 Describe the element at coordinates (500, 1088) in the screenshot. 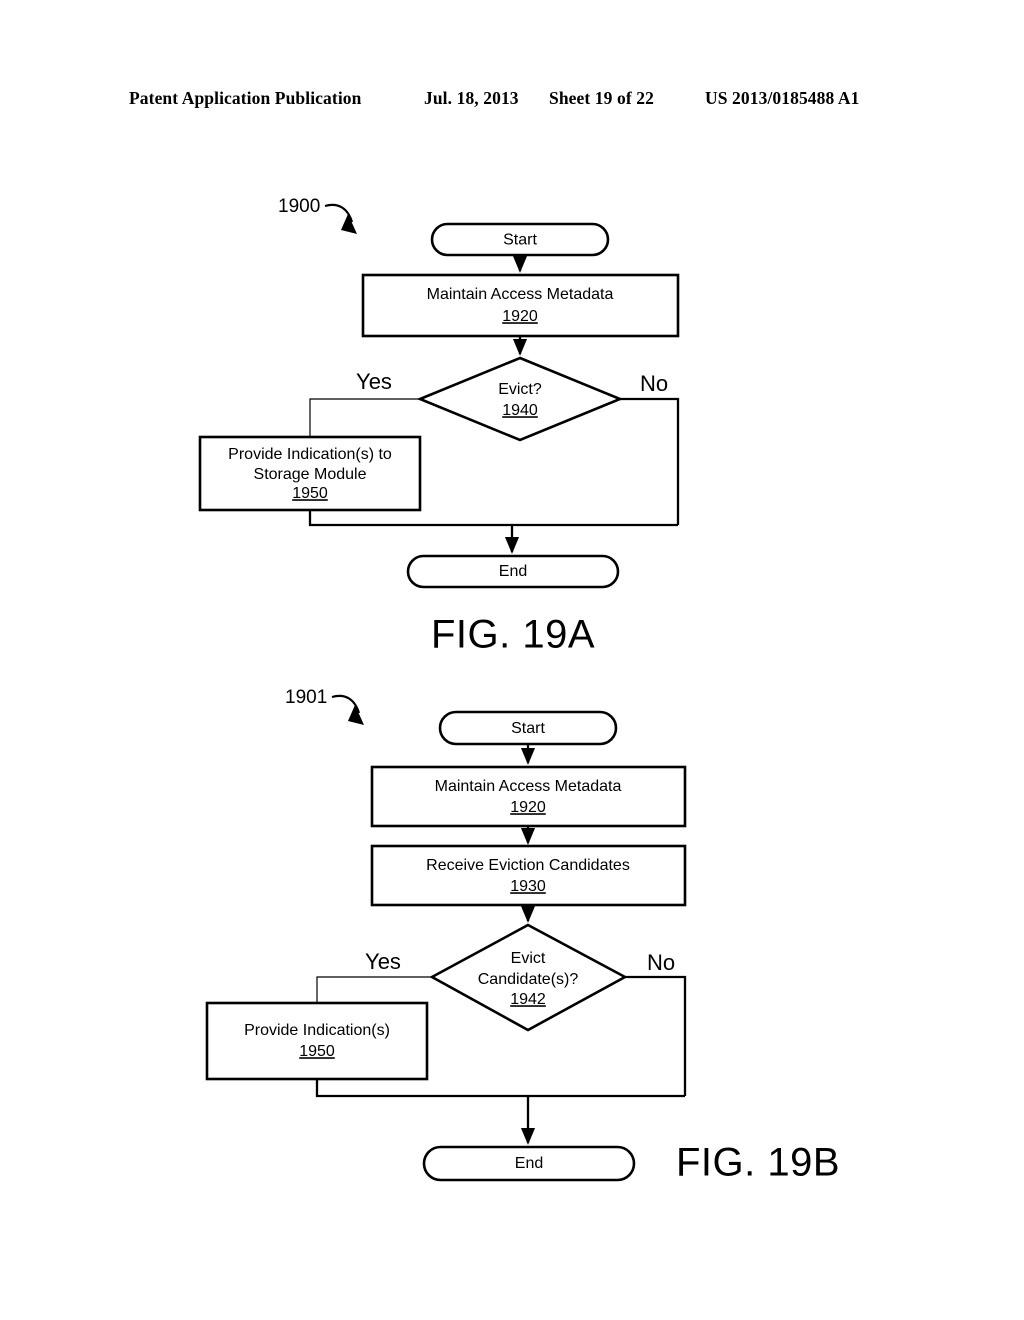

I see `connector-provide-to-merge-19b` at that location.